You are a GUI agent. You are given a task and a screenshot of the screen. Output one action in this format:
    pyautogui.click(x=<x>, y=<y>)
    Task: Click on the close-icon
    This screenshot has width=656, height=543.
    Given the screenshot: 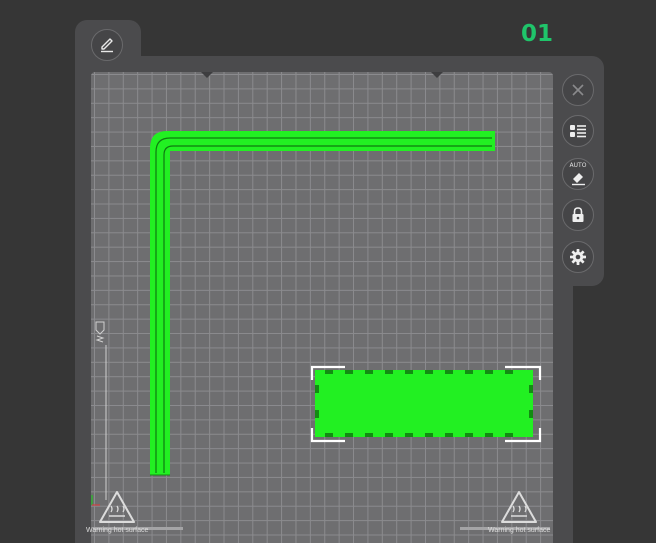 What is the action you would take?
    pyautogui.click(x=578, y=90)
    